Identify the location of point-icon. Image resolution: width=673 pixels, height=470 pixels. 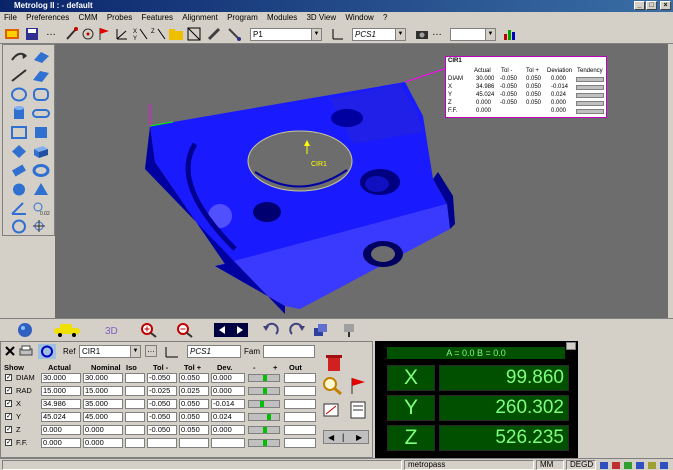
(19, 56).